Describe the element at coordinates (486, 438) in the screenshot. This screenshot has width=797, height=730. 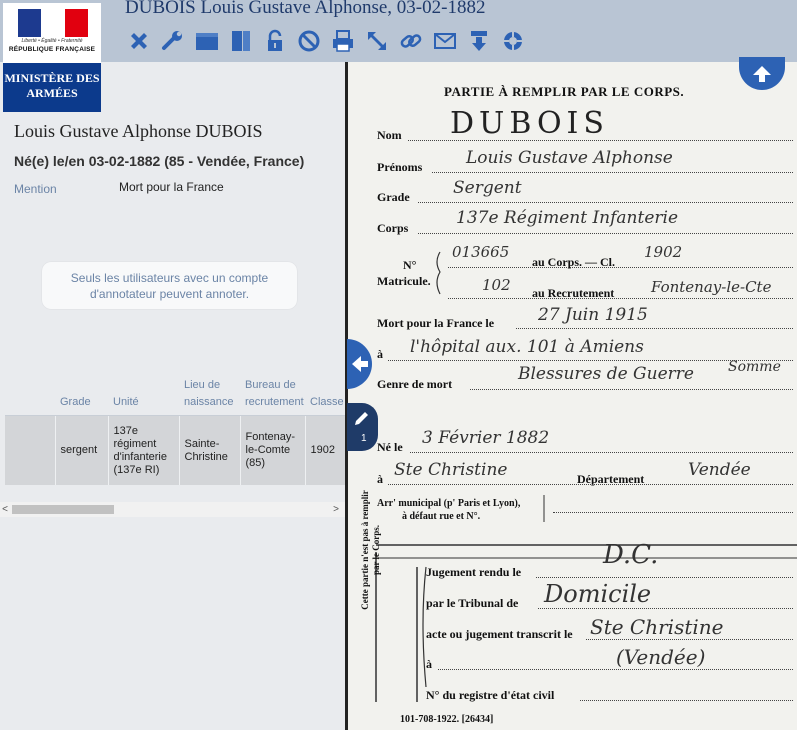
I see `handwritten-naissance: 3 Février 1882` at that location.